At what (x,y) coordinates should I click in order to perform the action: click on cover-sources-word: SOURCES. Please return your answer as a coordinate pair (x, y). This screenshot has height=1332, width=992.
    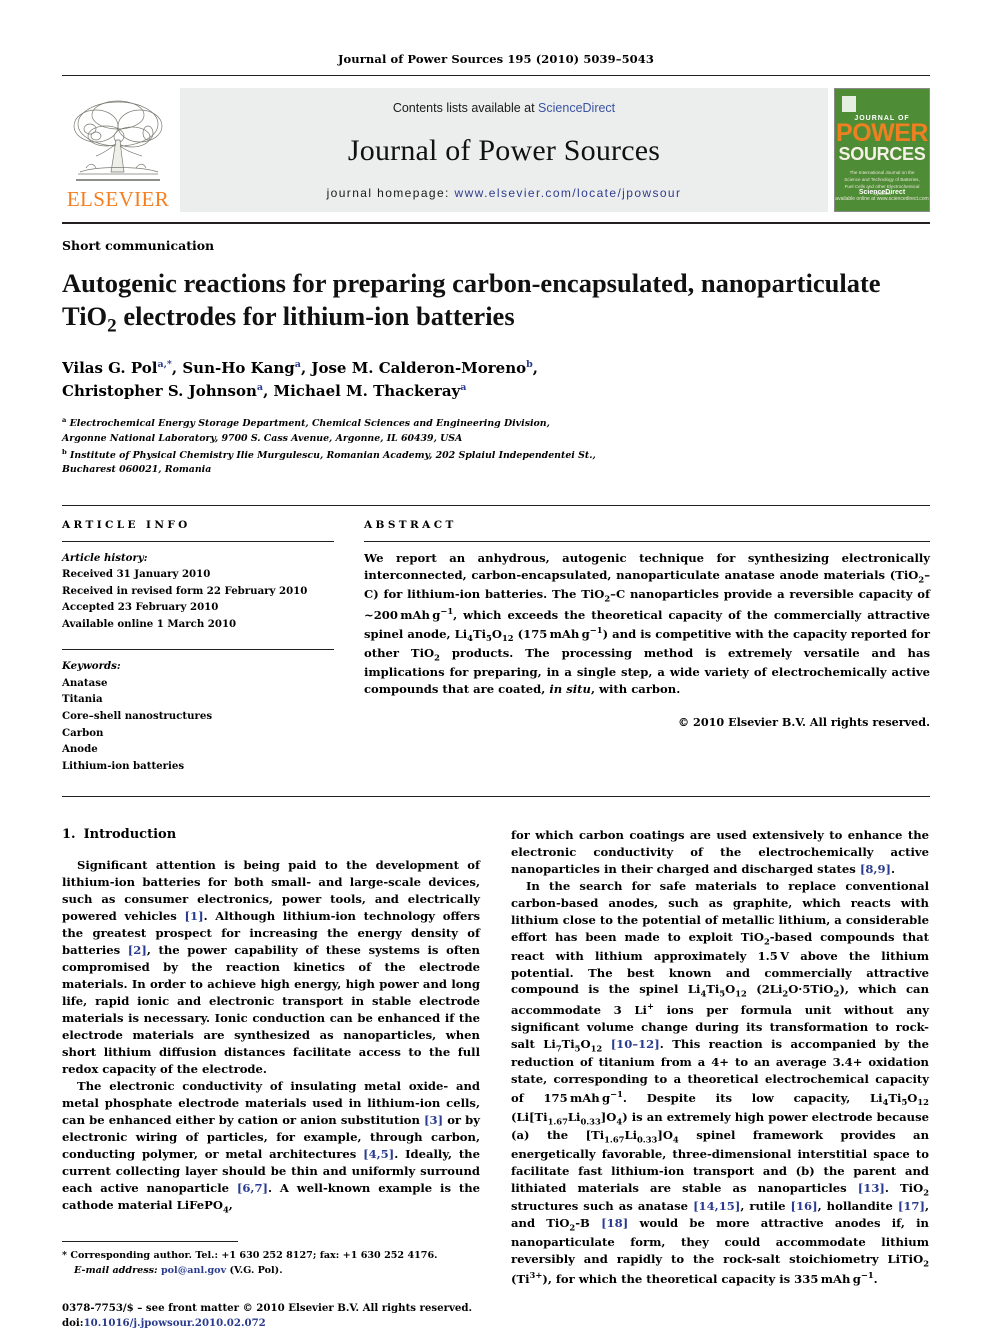
    Looking at the image, I should click on (882, 154).